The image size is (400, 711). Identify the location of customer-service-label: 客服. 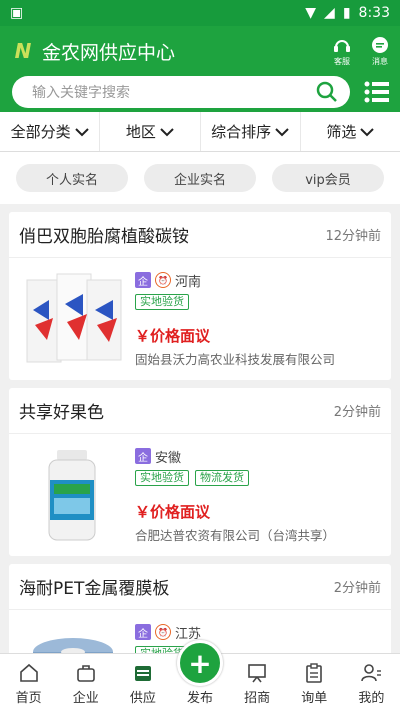
(342, 61).